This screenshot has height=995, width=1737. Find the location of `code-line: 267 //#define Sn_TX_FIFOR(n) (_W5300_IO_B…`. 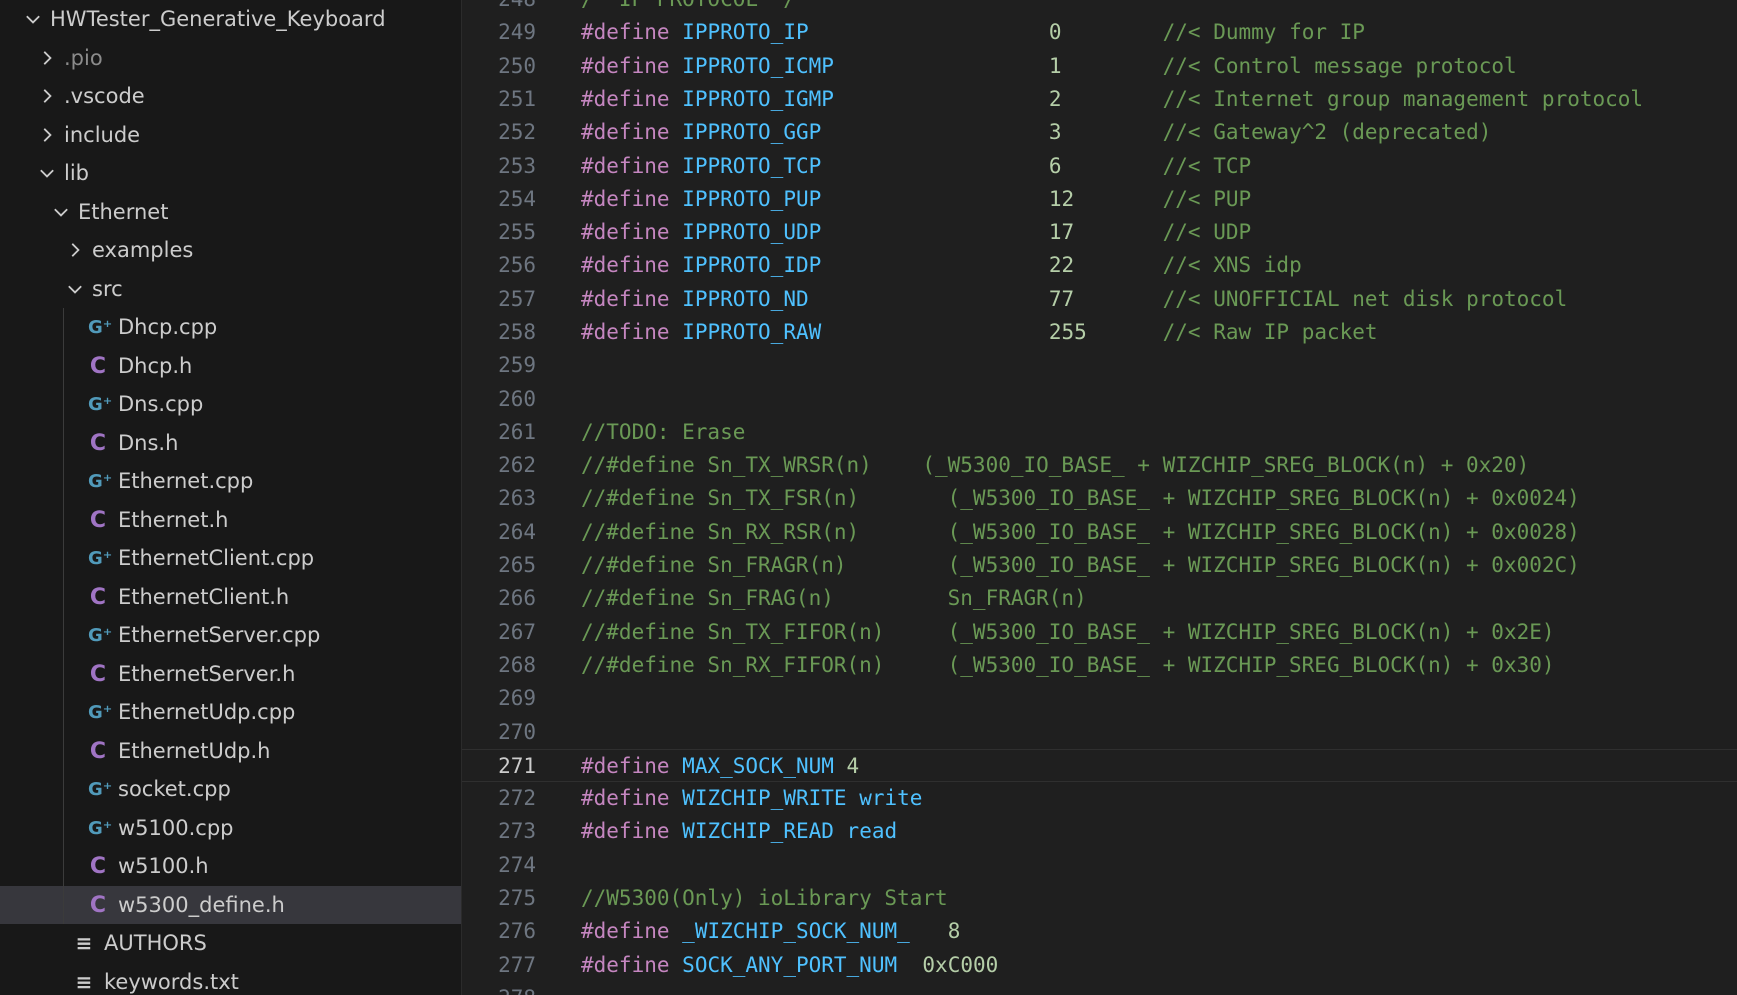

code-line: 267 //#define Sn_TX_FIFOR(n) (_W5300_IO_B… is located at coordinates (1099, 632).